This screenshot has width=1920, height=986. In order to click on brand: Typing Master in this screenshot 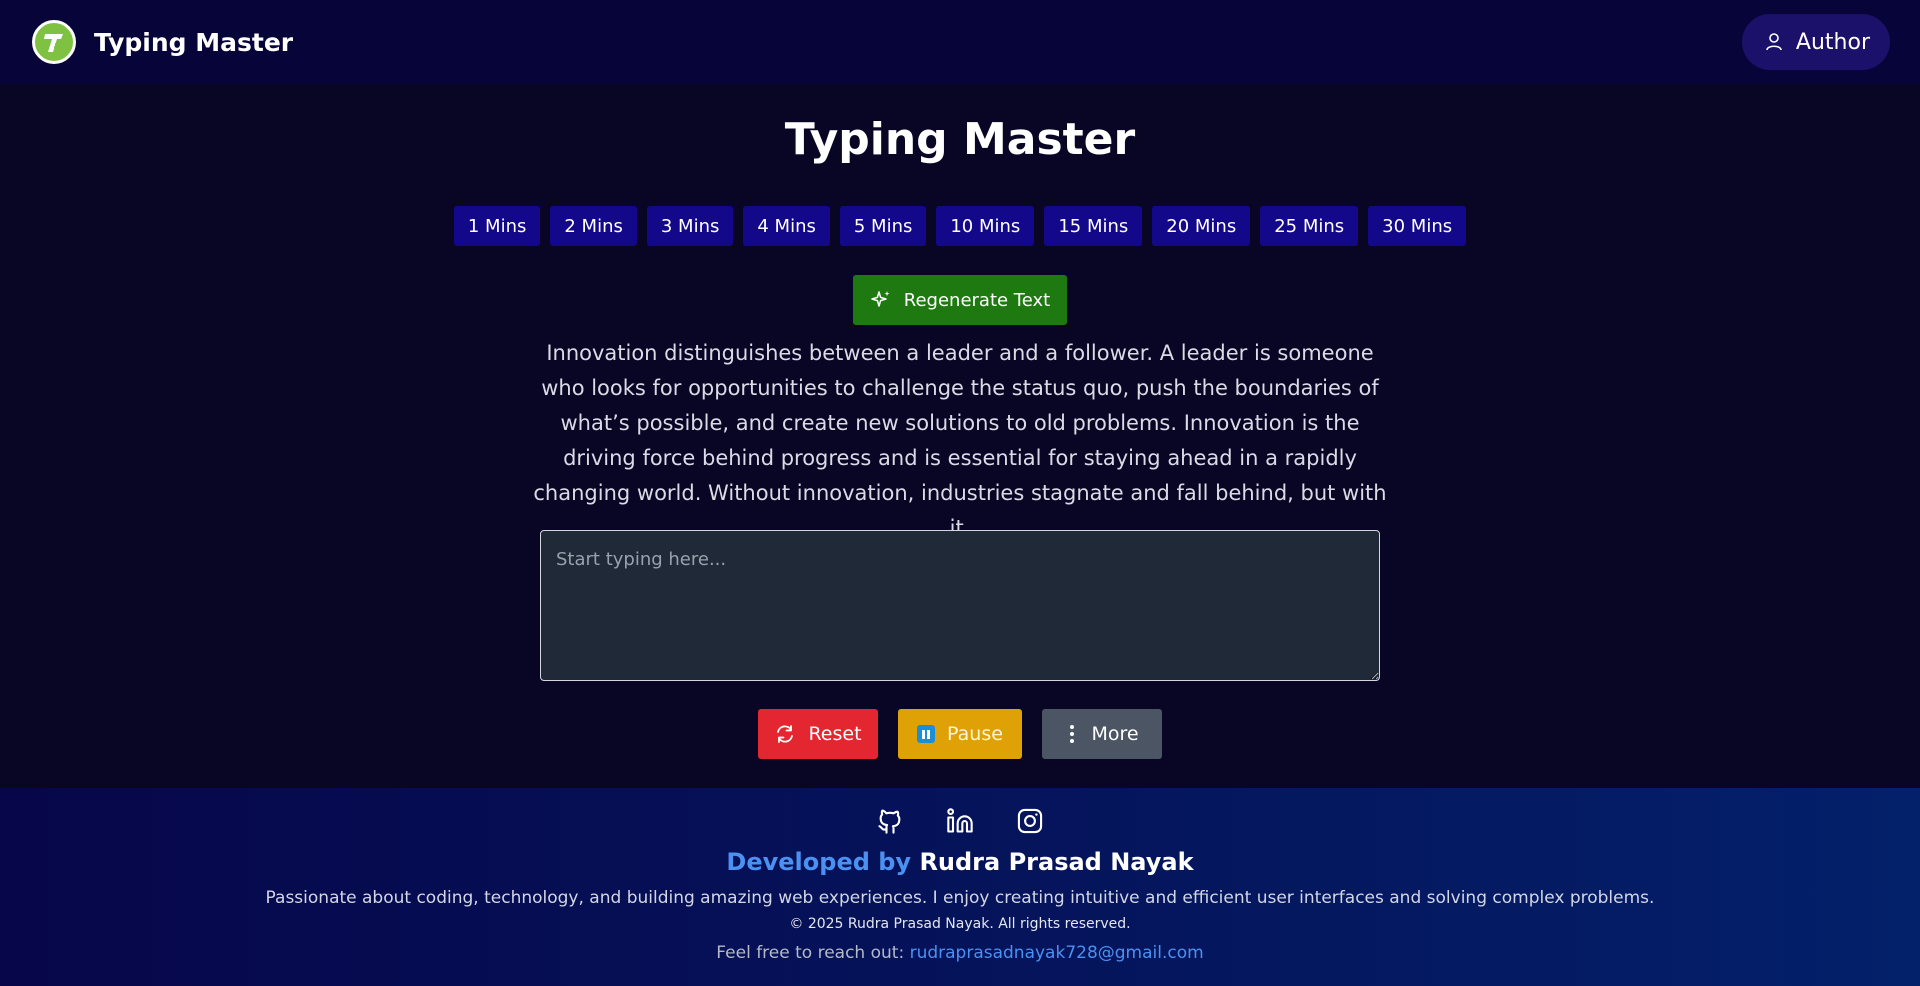, I will do `click(162, 42)`.